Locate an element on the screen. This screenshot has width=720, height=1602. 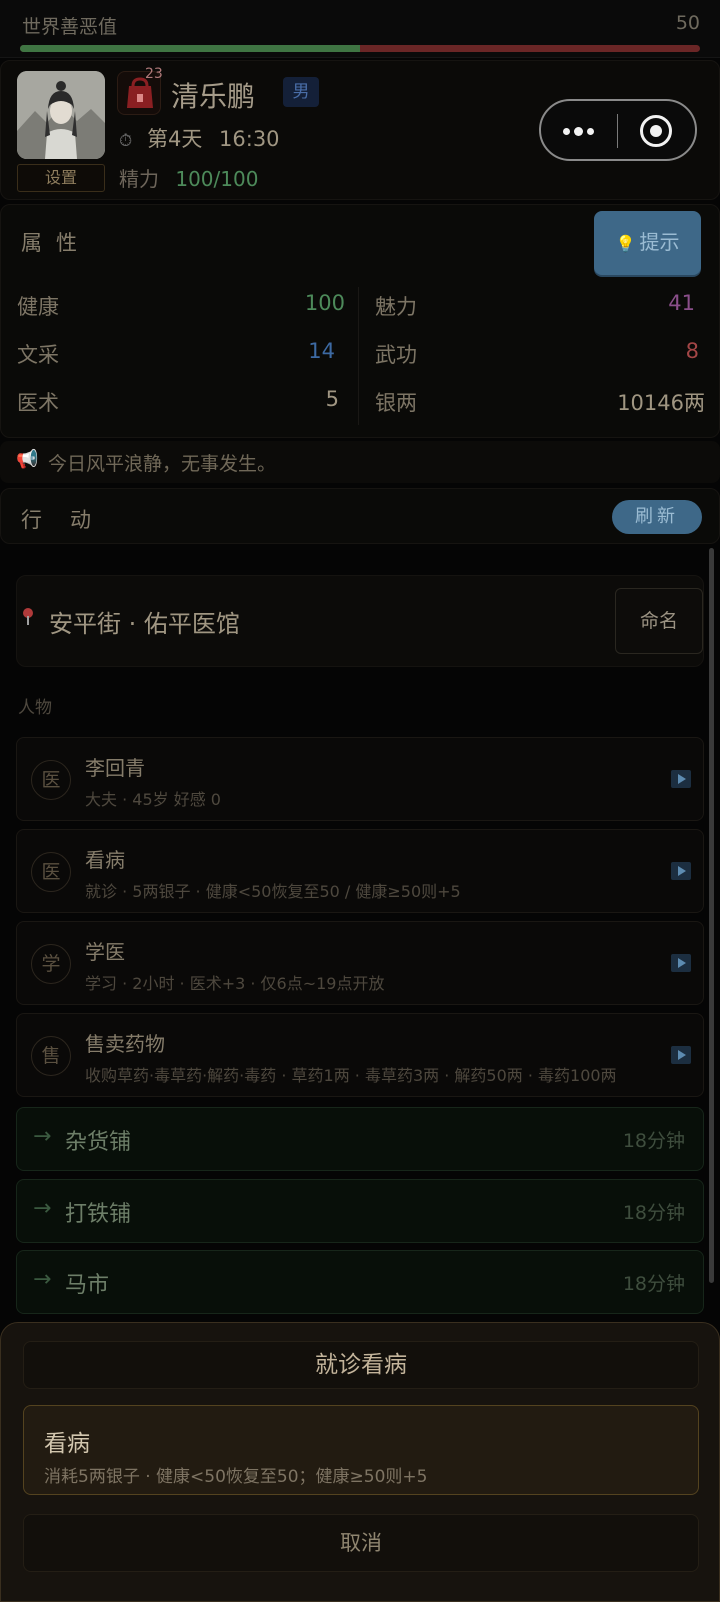
miniprogram-capsule is located at coordinates (618, 130).